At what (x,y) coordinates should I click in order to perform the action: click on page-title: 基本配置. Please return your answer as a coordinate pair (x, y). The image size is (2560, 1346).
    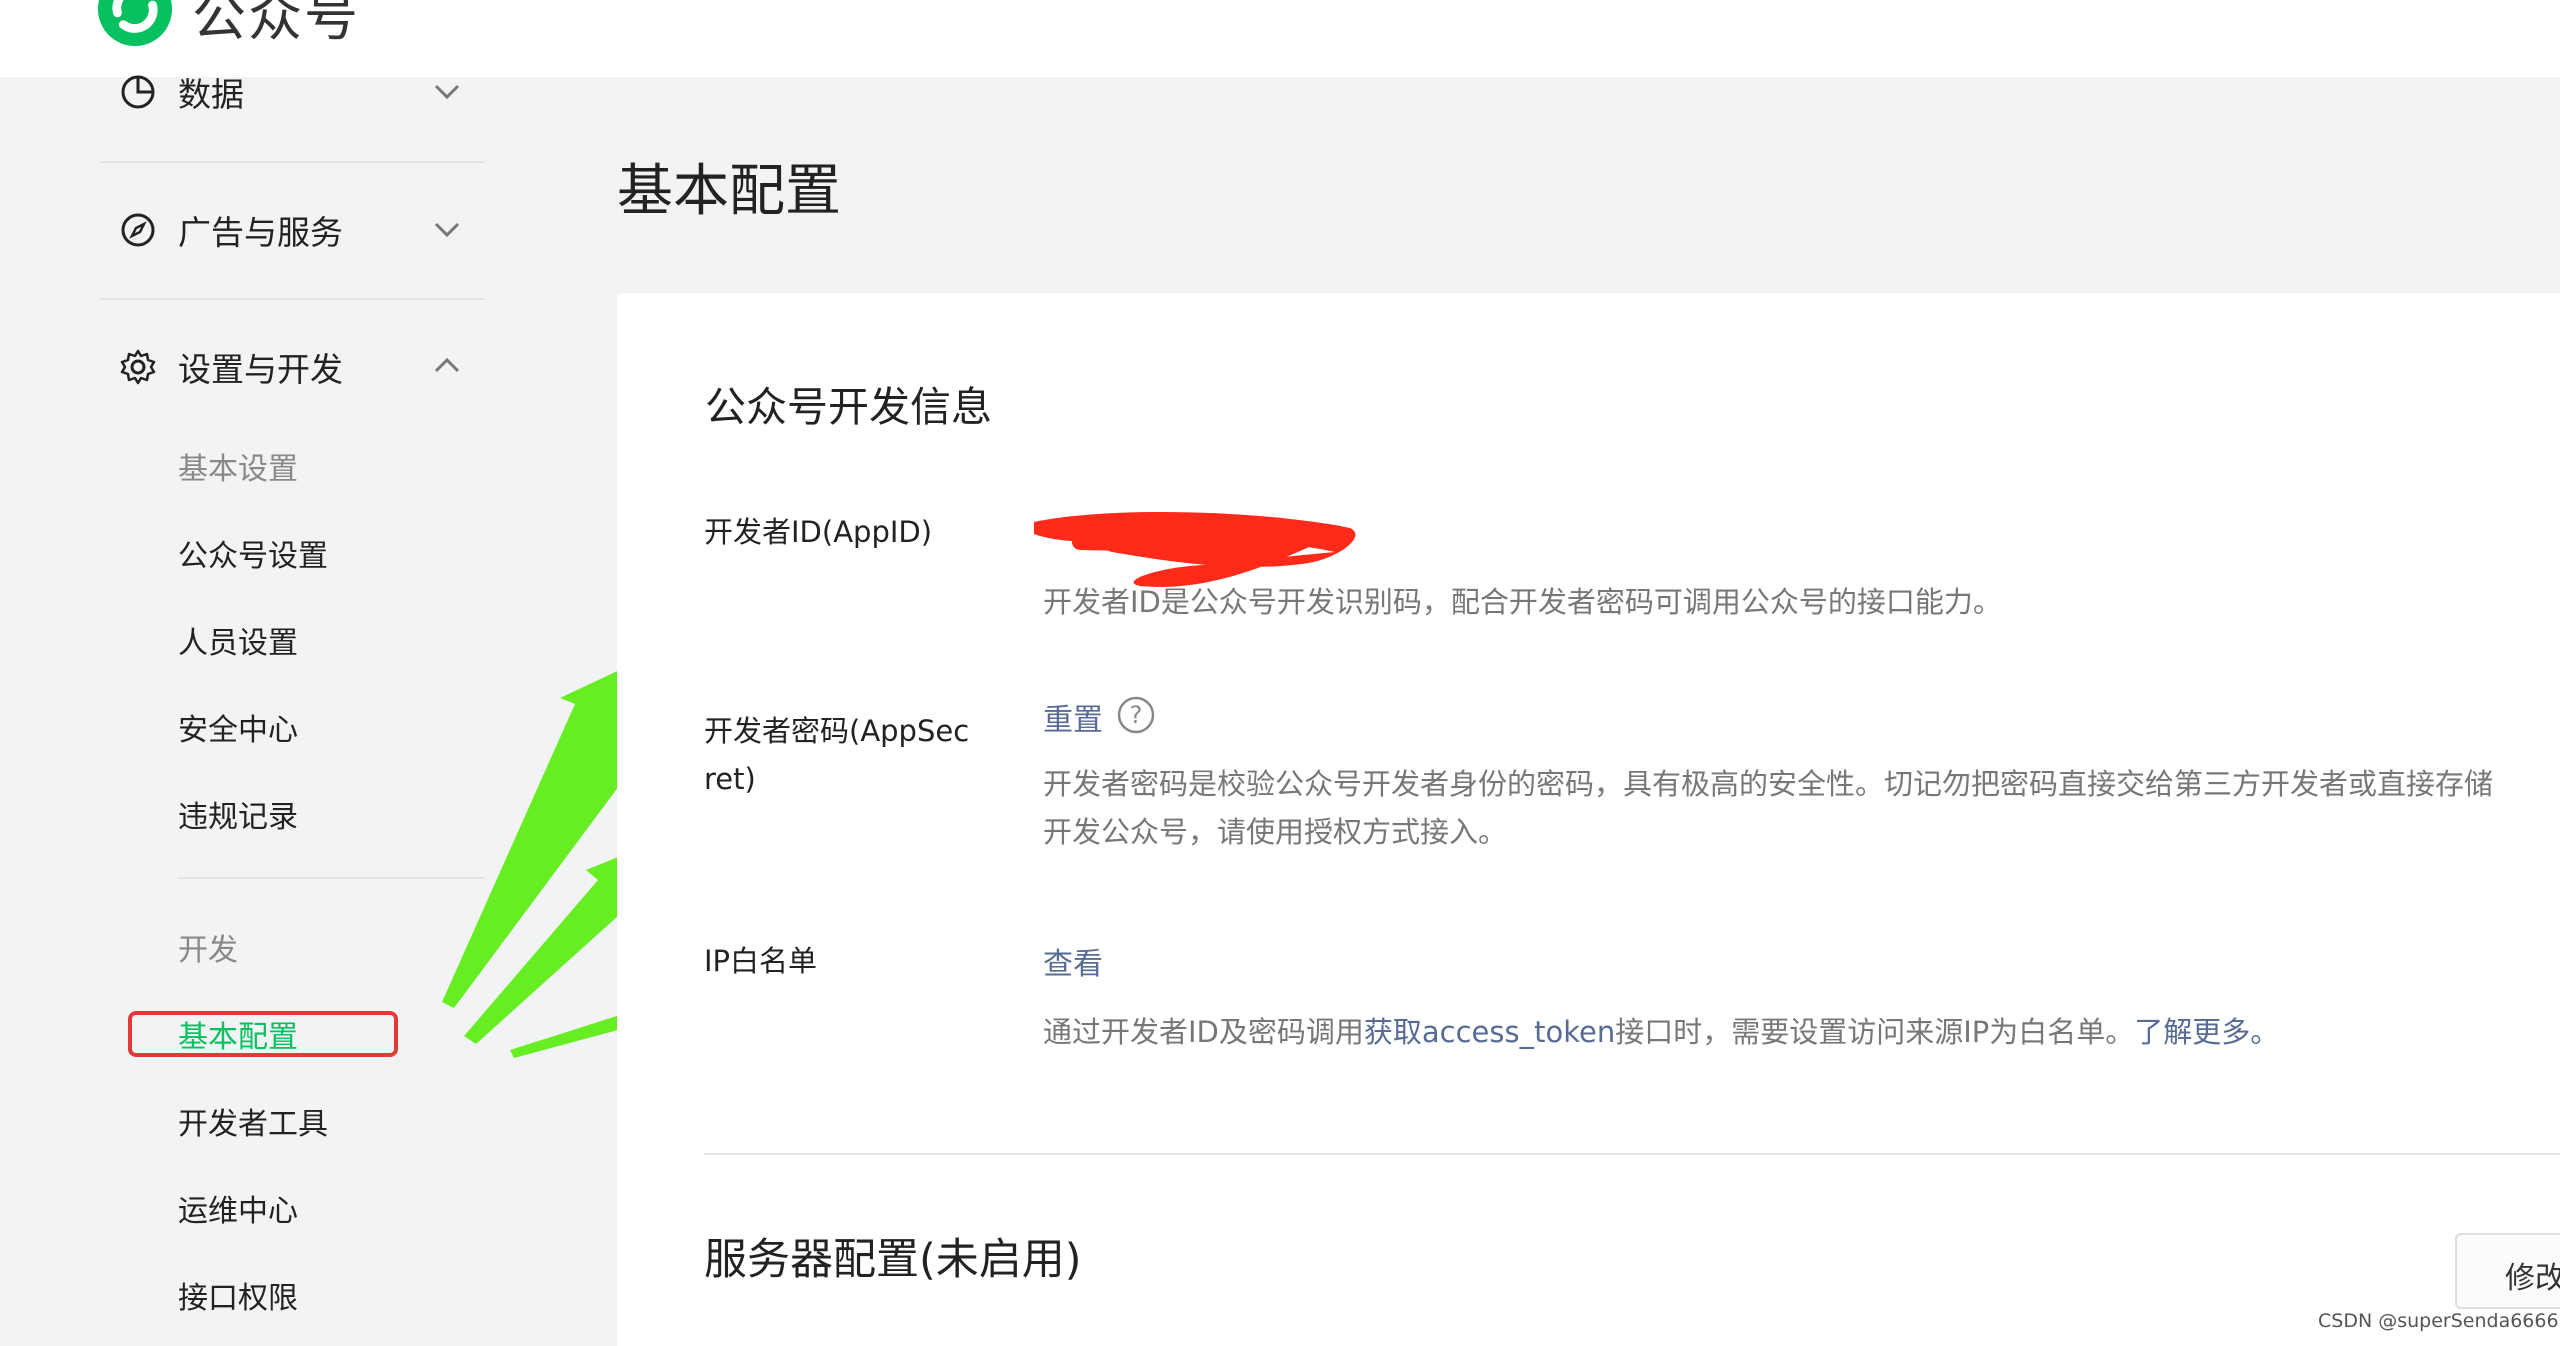
    Looking at the image, I should click on (729, 191).